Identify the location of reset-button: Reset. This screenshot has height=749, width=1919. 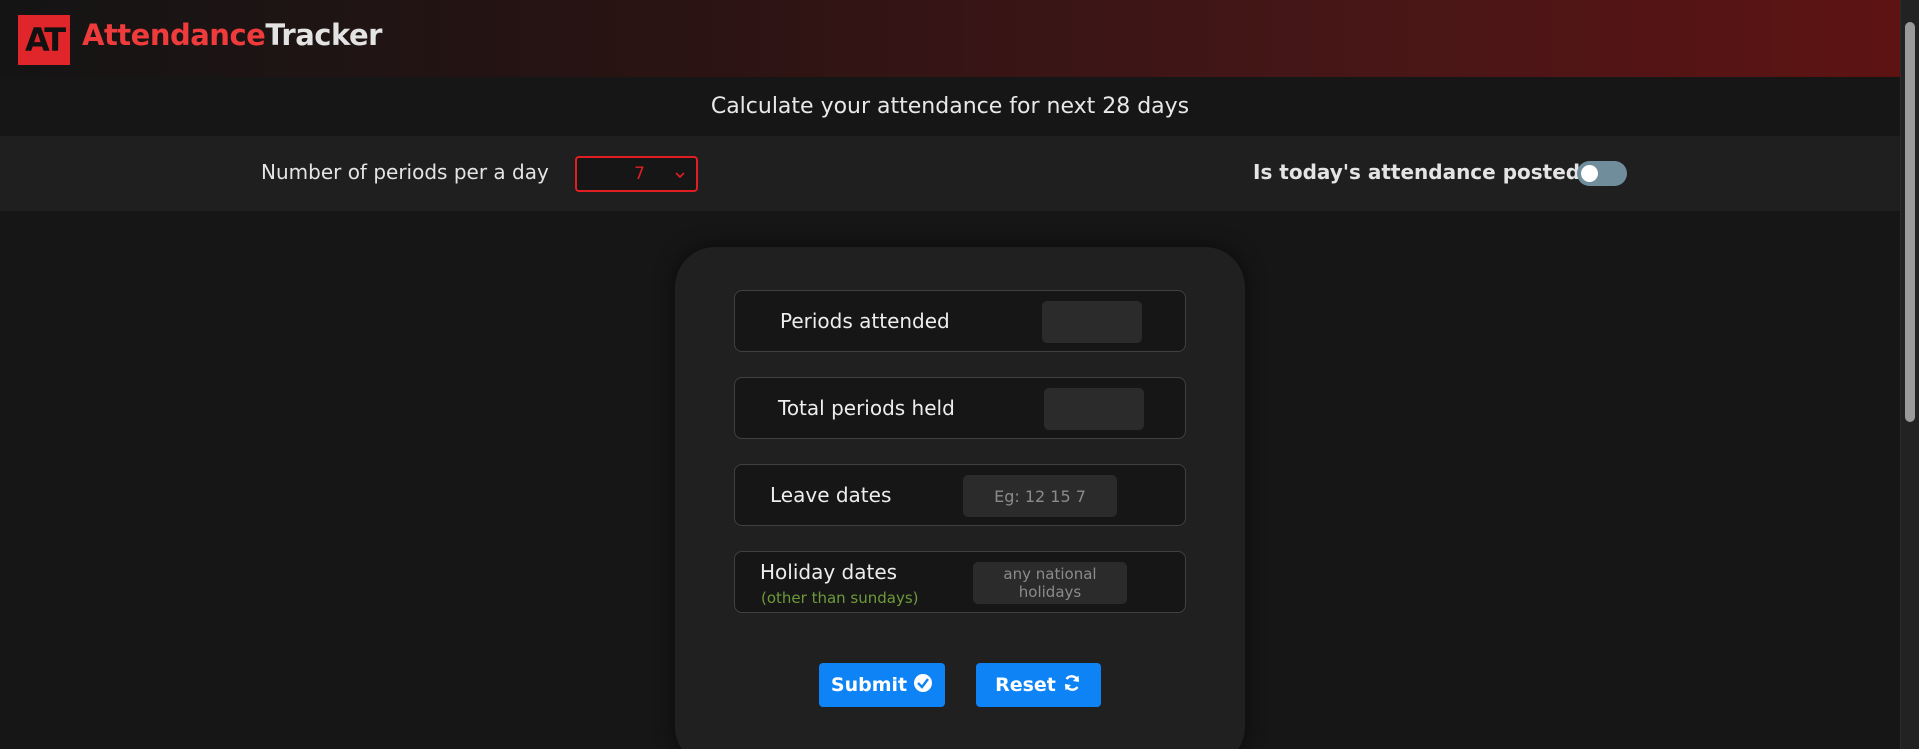
(1038, 685).